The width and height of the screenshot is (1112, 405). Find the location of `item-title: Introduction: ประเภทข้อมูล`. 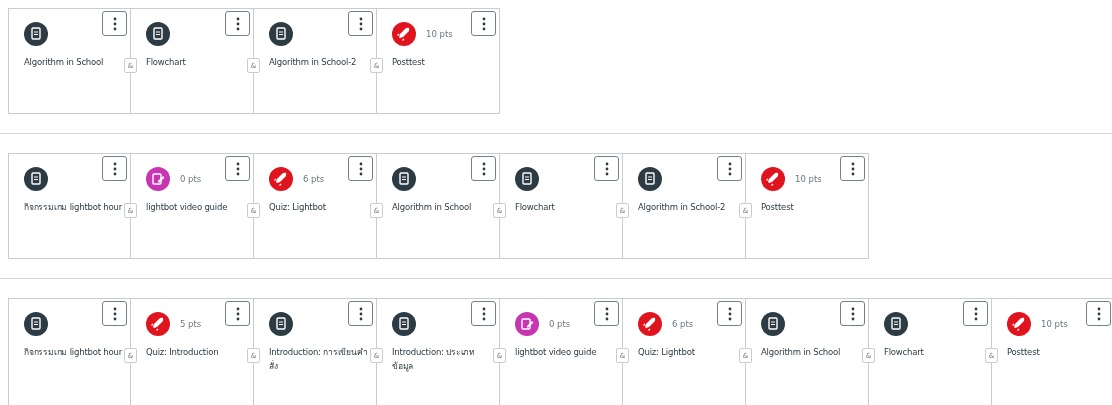

item-title: Introduction: ประเภทข้อมูล is located at coordinates (434, 359).